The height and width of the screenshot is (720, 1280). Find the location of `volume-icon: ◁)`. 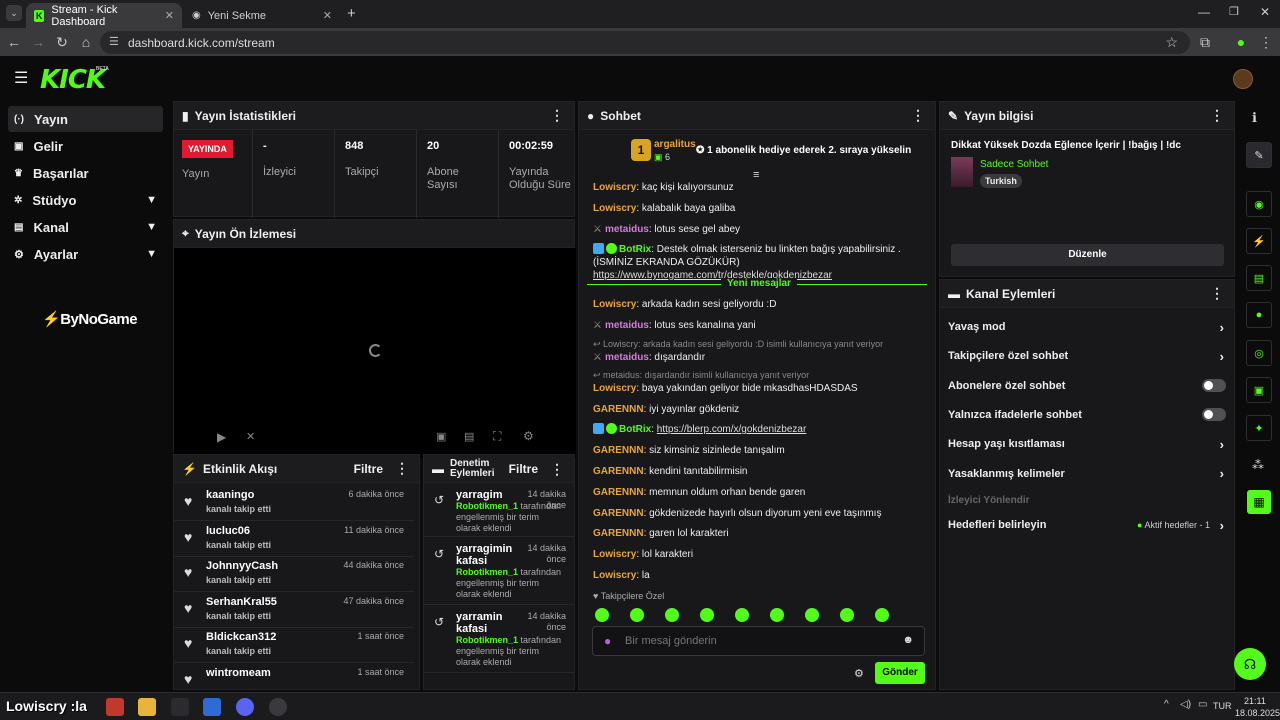

volume-icon: ◁) is located at coordinates (1185, 704).